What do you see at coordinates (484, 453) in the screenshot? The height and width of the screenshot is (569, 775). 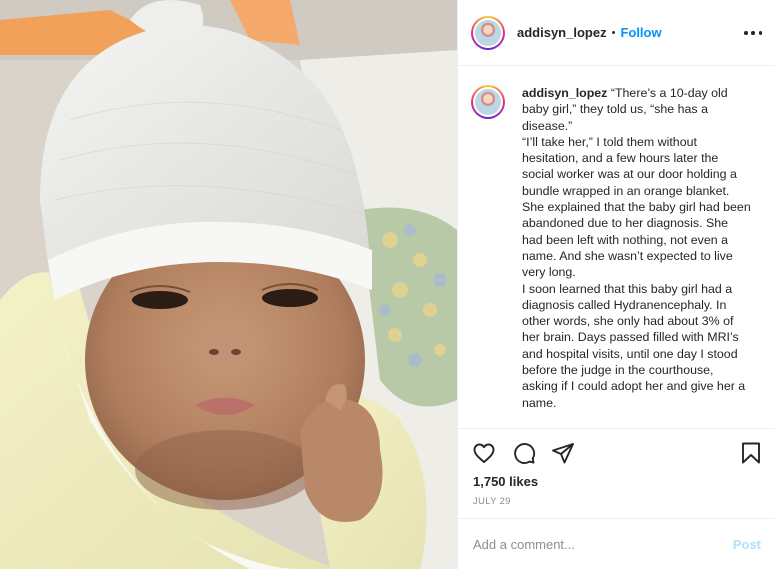 I see `heart-icon` at bounding box center [484, 453].